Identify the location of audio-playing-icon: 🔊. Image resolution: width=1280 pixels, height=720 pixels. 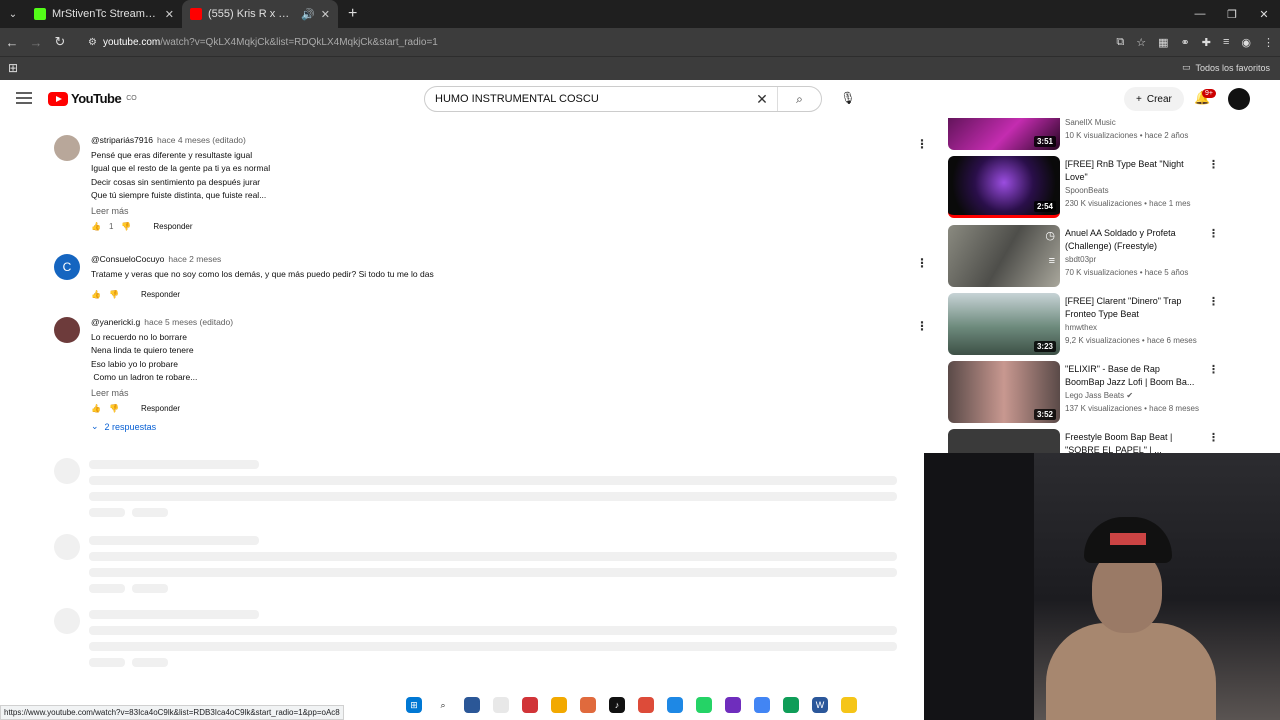
(308, 14).